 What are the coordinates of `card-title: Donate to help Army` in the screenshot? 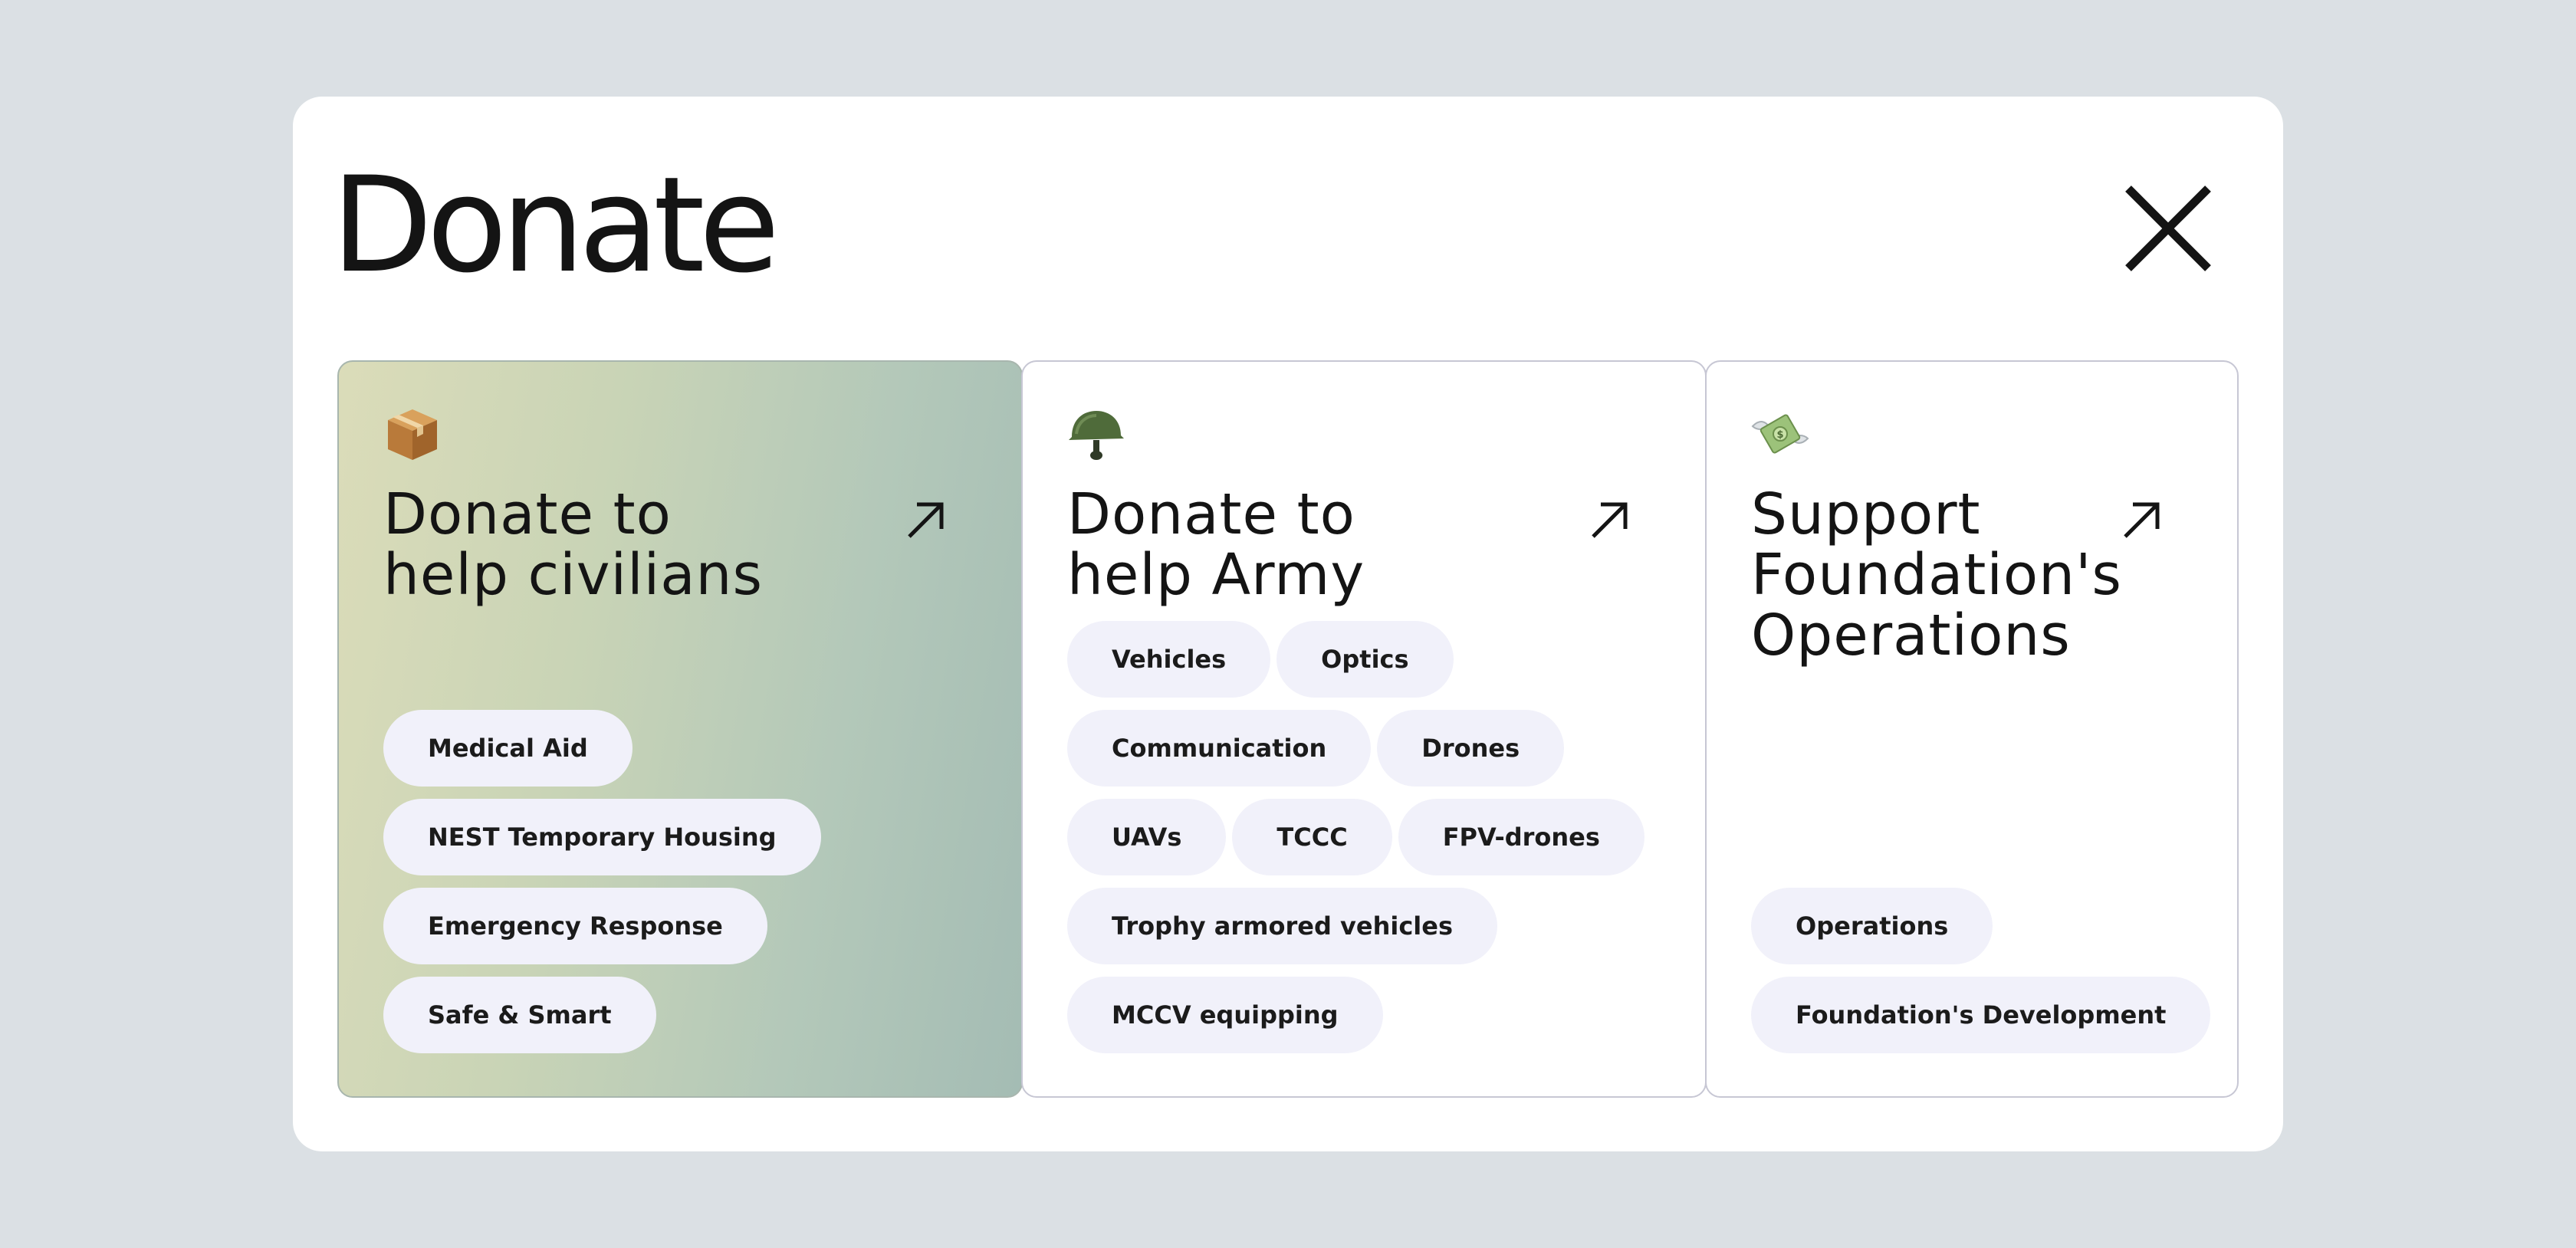 It's located at (1216, 544).